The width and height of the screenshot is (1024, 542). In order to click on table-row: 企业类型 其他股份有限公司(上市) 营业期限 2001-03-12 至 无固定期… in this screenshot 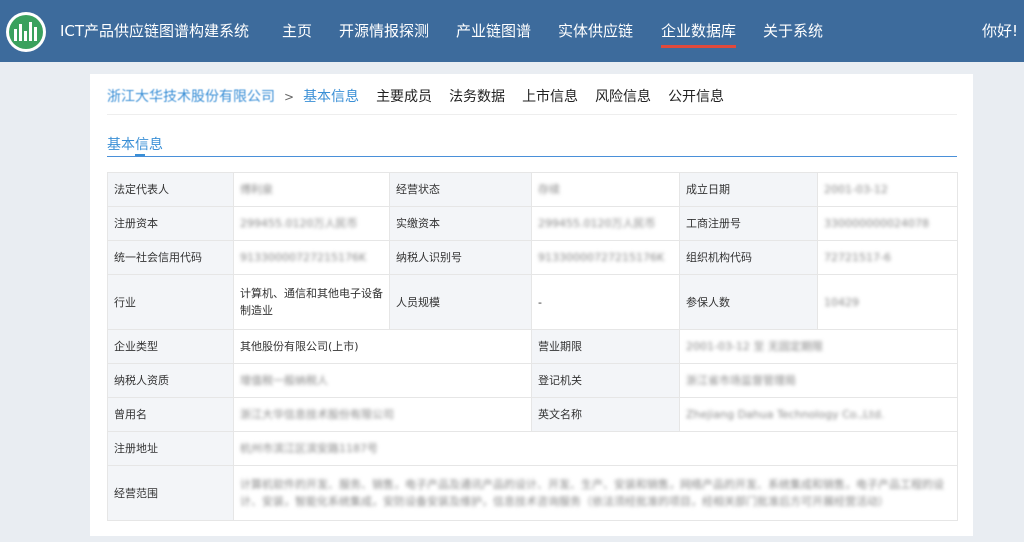, I will do `click(532, 346)`.